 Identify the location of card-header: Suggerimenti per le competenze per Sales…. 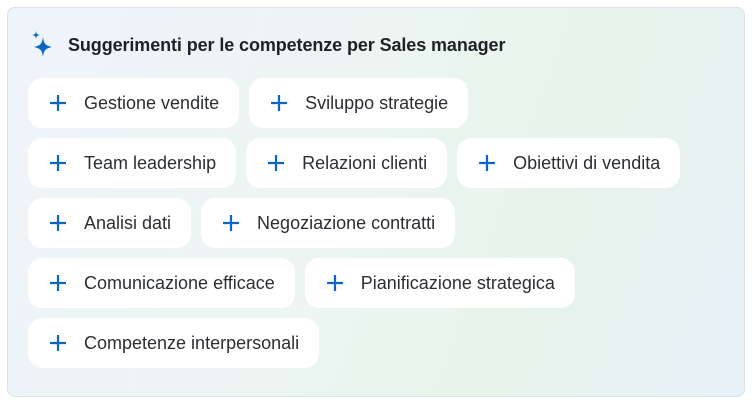
(267, 45).